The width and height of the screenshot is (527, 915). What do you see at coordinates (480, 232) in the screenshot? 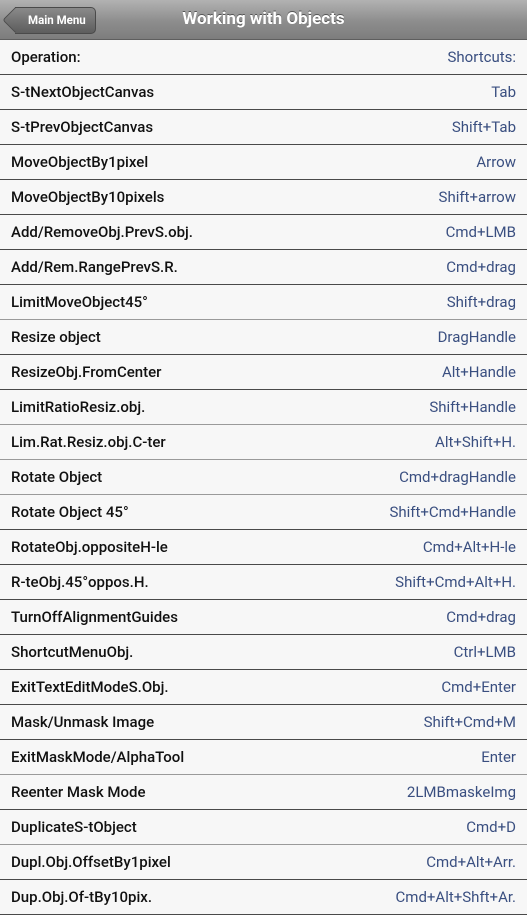
I see `shortcut-cell: Cmd+LMB` at bounding box center [480, 232].